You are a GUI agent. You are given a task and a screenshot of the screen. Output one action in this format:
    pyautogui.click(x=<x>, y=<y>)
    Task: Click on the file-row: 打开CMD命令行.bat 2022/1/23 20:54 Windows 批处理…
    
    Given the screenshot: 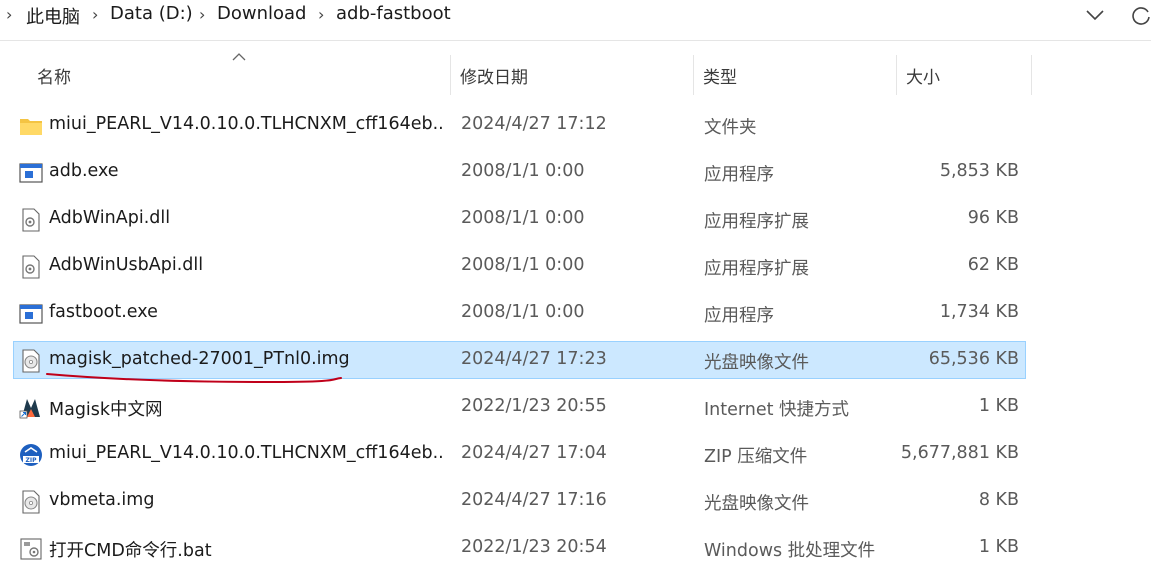 What is the action you would take?
    pyautogui.click(x=519, y=548)
    